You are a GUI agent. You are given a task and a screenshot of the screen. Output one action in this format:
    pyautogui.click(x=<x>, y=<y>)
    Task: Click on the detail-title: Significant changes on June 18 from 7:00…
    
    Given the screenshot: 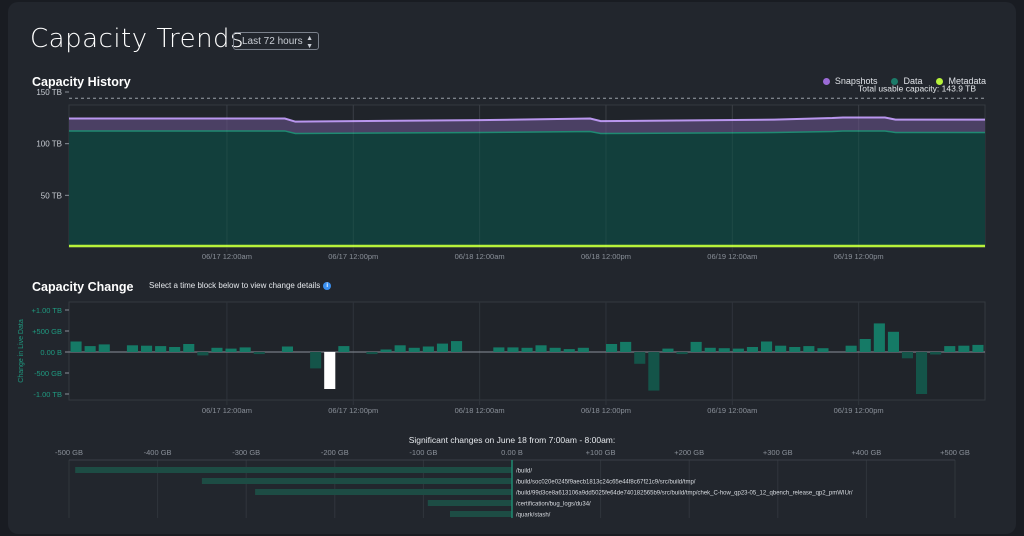 What is the action you would take?
    pyautogui.click(x=512, y=440)
    